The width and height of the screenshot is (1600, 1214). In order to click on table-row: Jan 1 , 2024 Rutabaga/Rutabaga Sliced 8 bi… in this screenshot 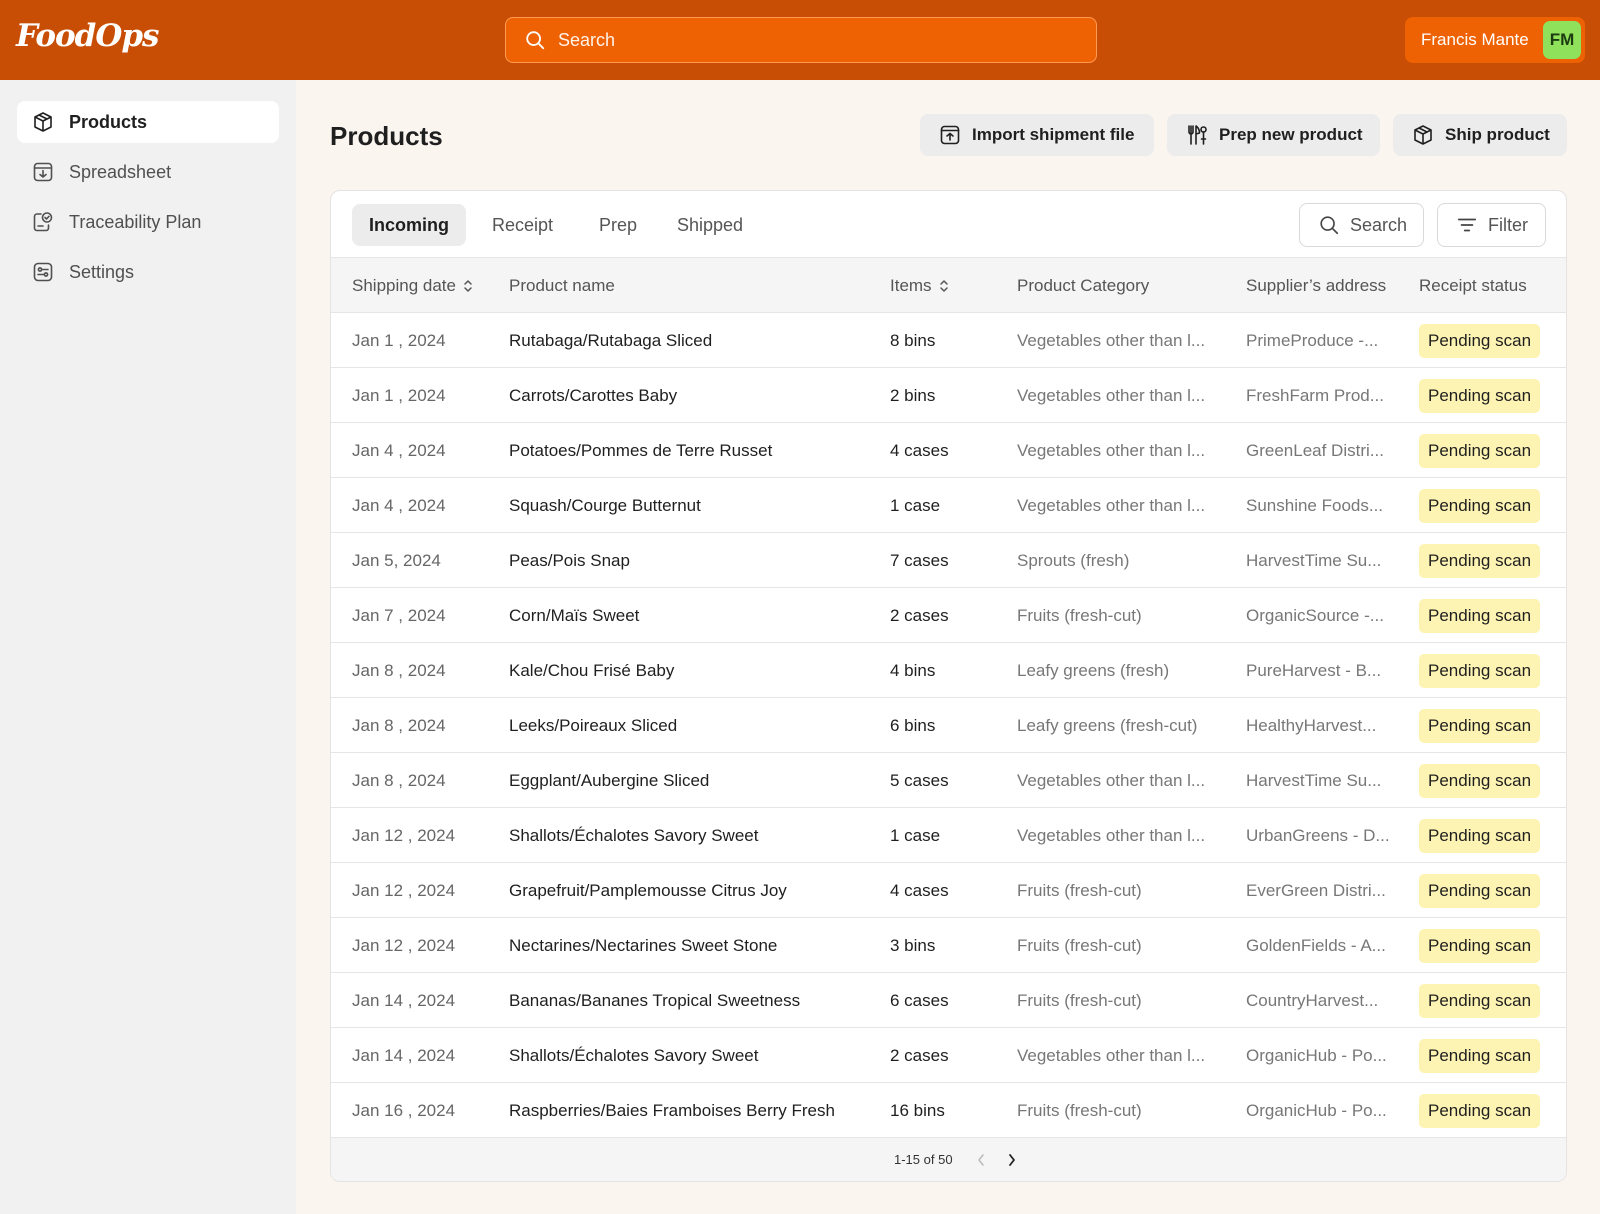, I will do `click(948, 340)`.